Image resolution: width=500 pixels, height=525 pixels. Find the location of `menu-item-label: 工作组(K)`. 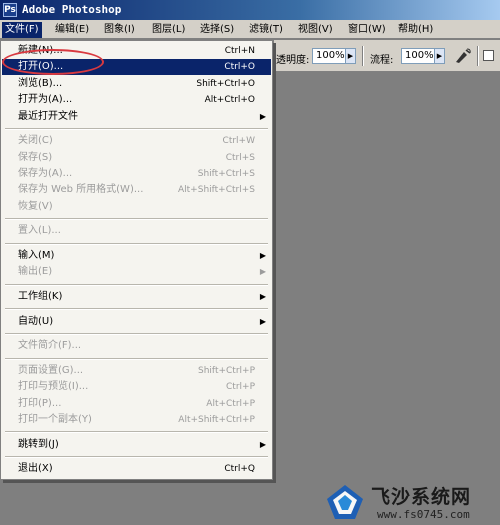

menu-item-label: 工作组(K) is located at coordinates (40, 296).